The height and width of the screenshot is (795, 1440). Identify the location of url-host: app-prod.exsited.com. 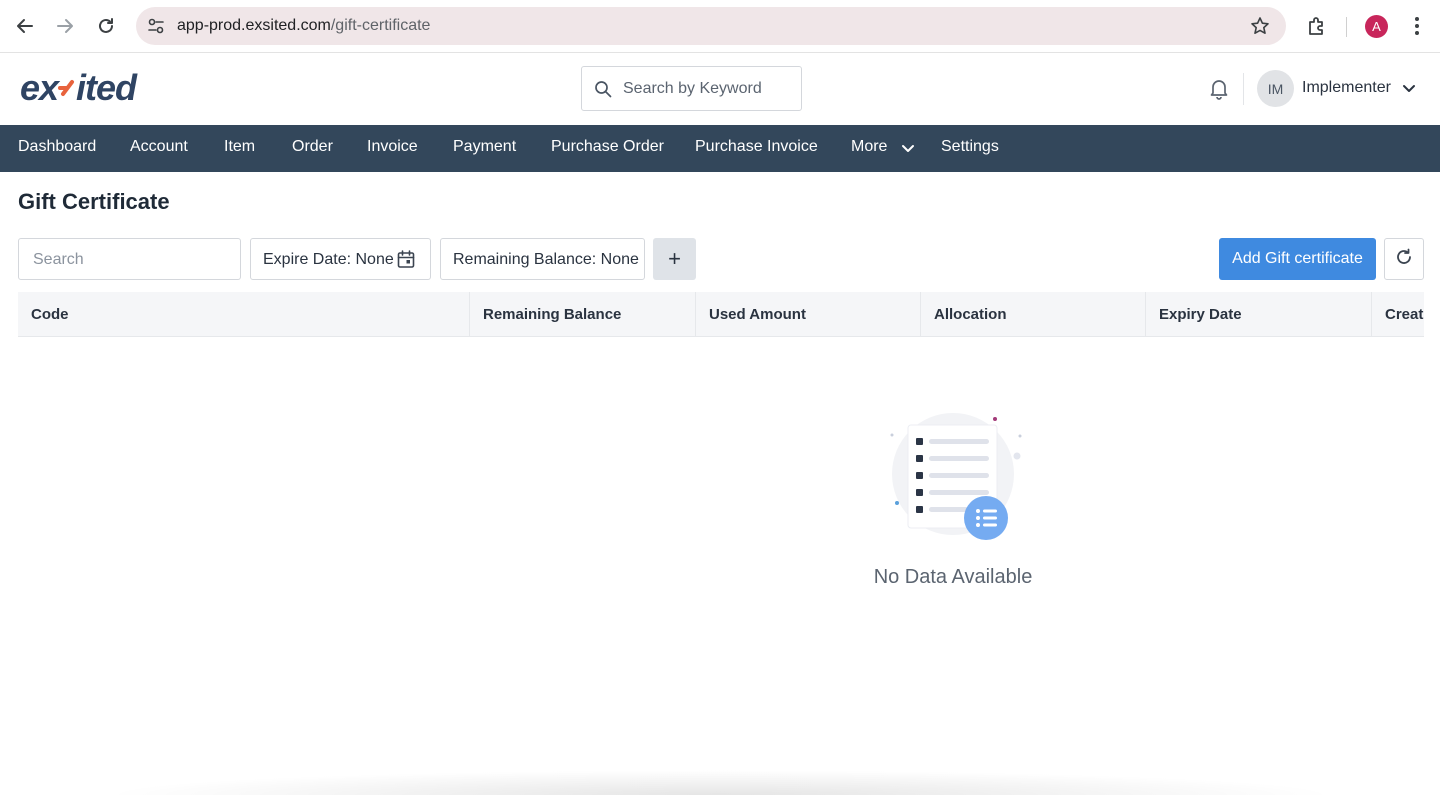
(254, 25).